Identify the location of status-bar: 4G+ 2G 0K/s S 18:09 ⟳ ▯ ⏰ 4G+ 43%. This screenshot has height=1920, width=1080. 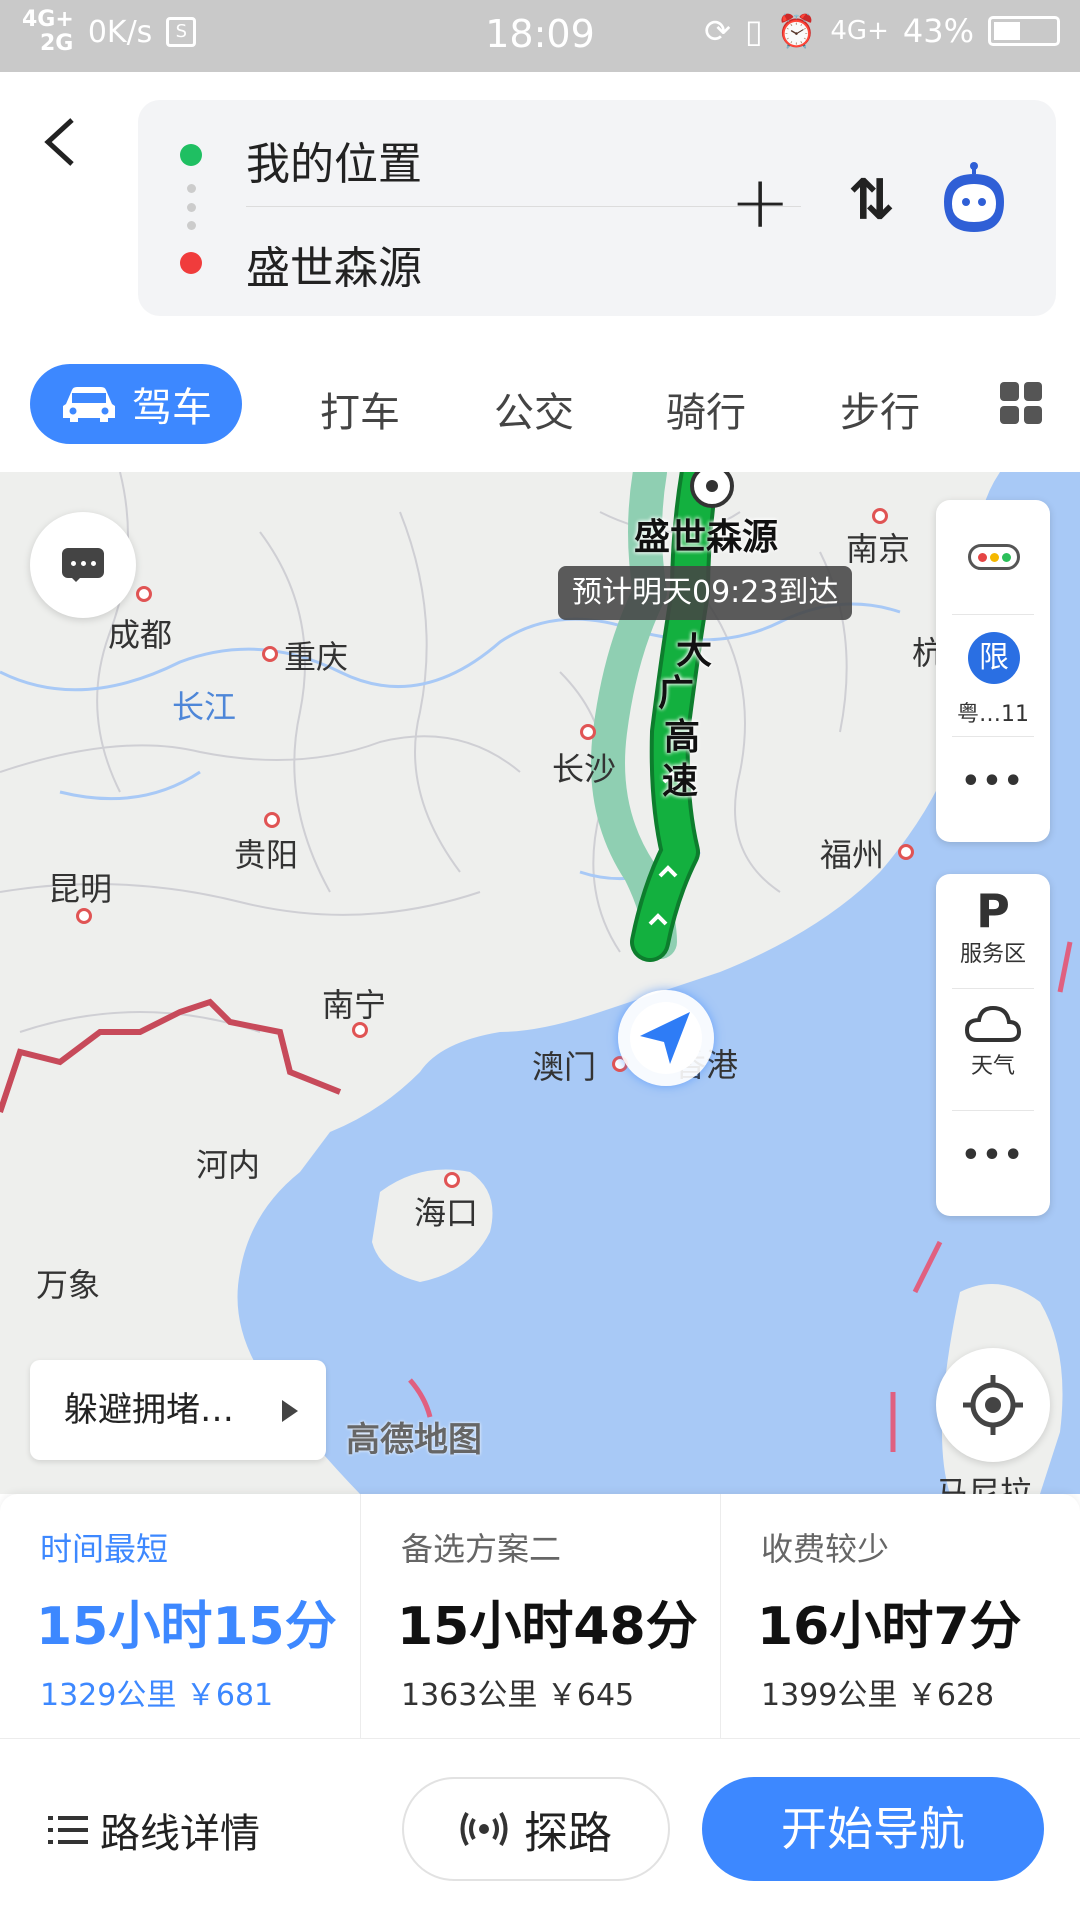
(540, 36).